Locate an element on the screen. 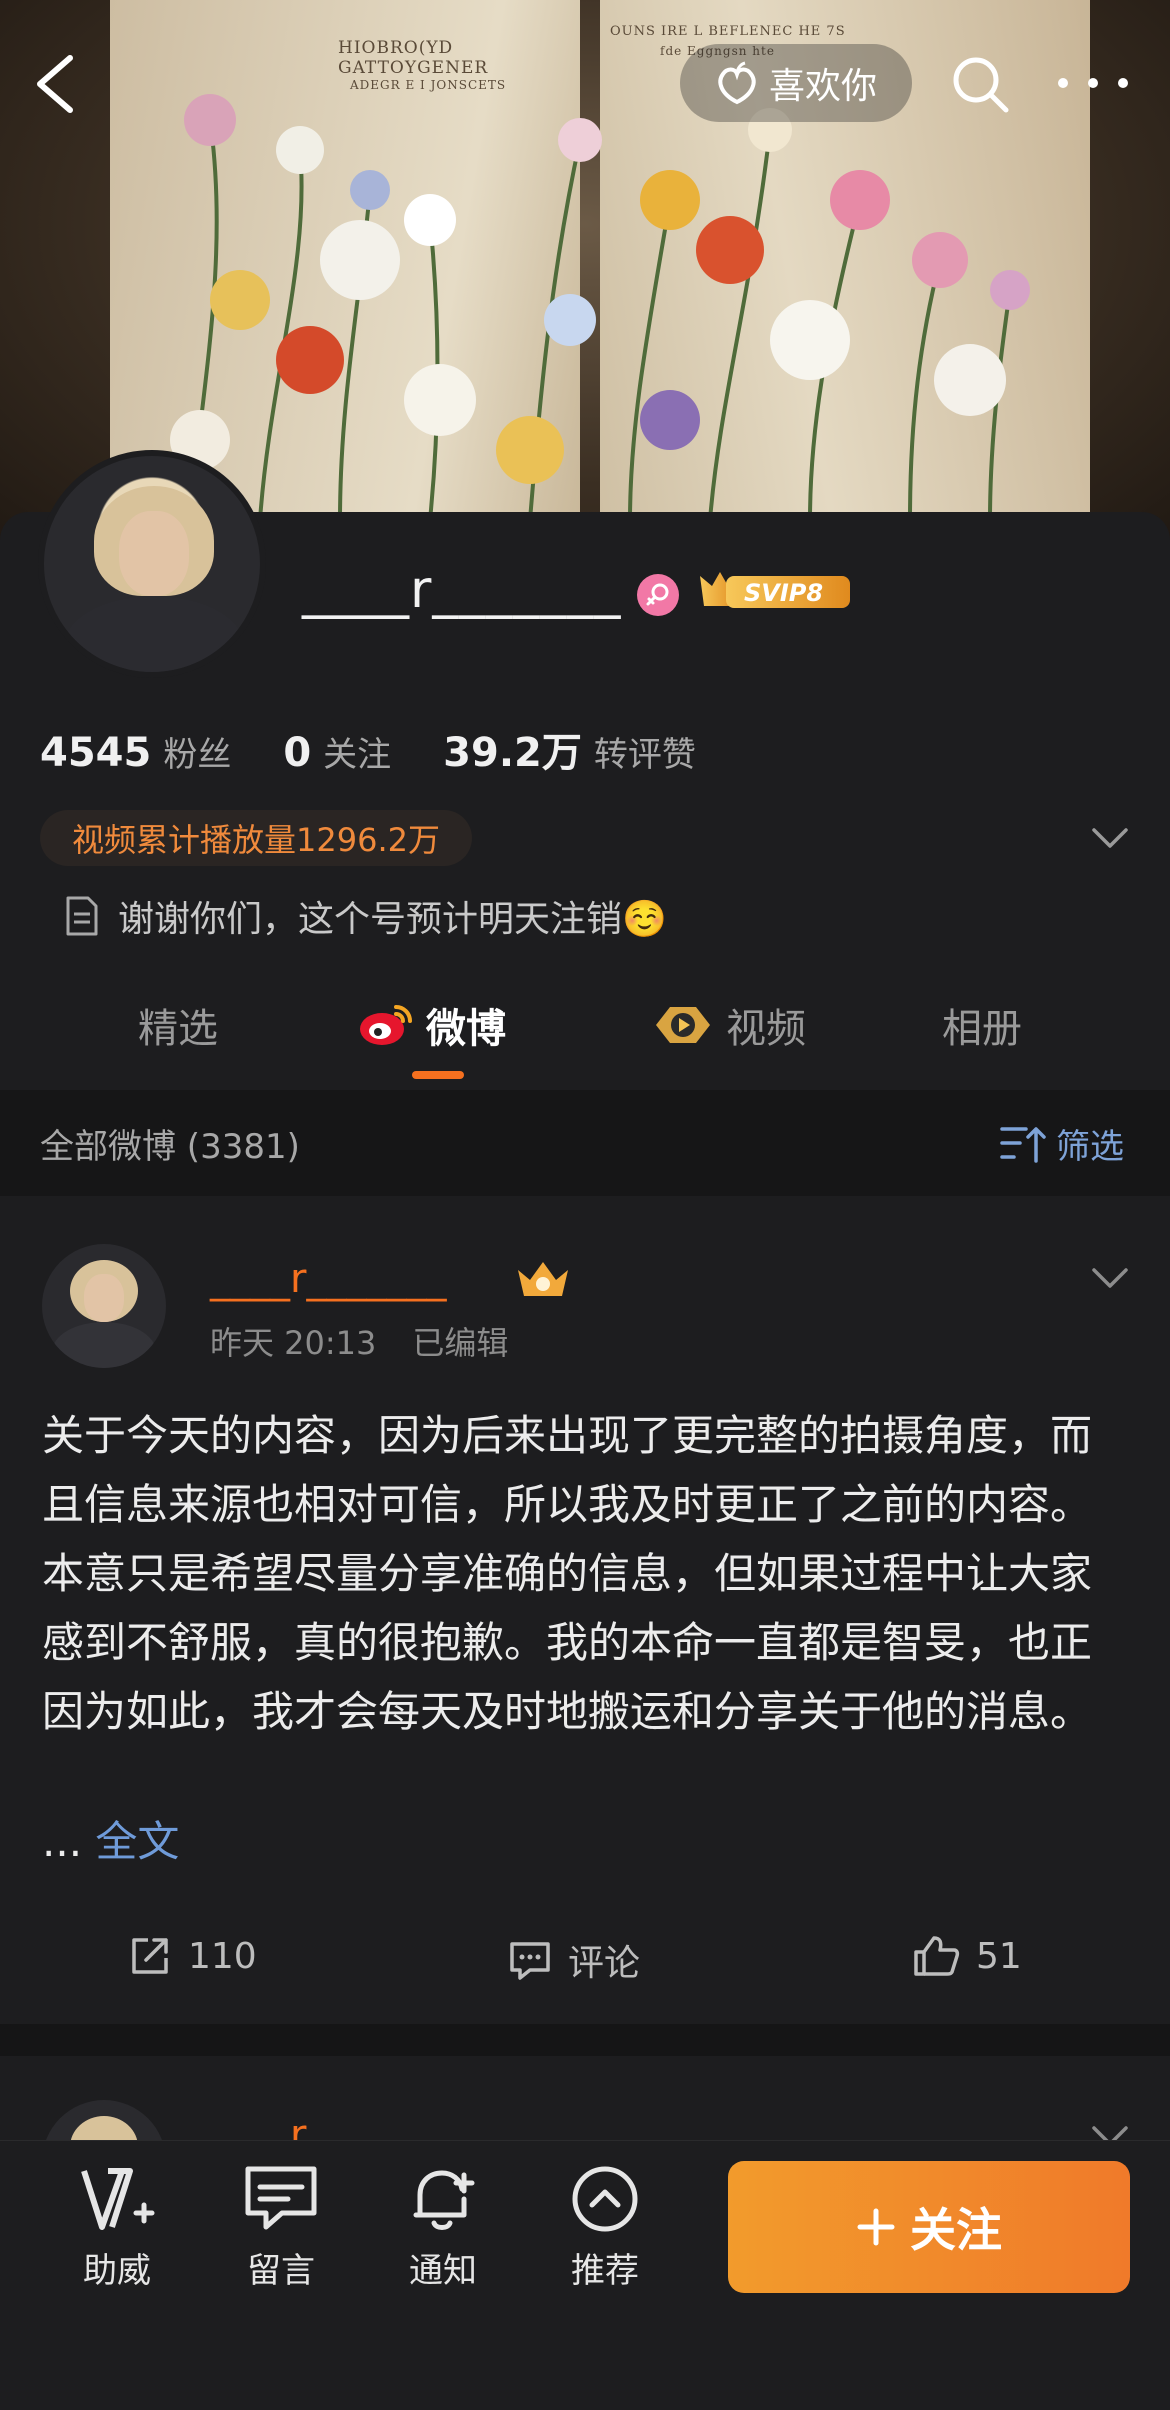 The height and width of the screenshot is (2410, 1170). tab-label: 微博 is located at coordinates (466, 1029).